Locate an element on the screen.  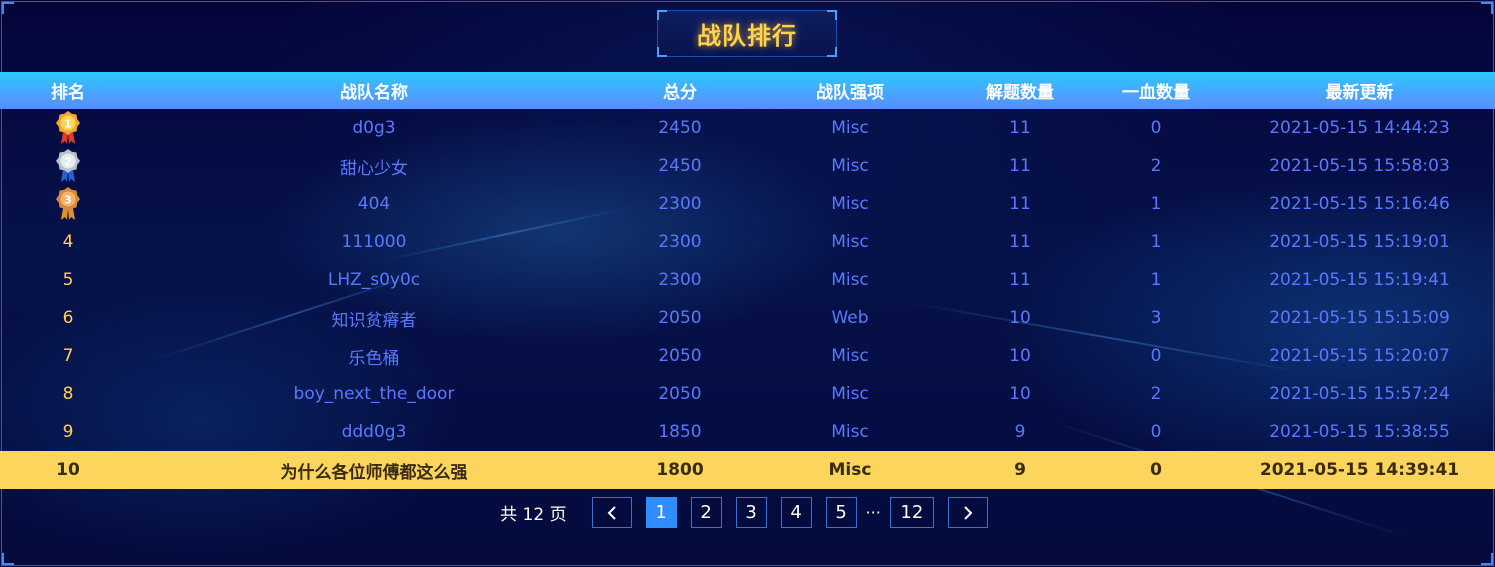
row-last-update: 2021-05-15 15:58:03 is located at coordinates (1359, 166).